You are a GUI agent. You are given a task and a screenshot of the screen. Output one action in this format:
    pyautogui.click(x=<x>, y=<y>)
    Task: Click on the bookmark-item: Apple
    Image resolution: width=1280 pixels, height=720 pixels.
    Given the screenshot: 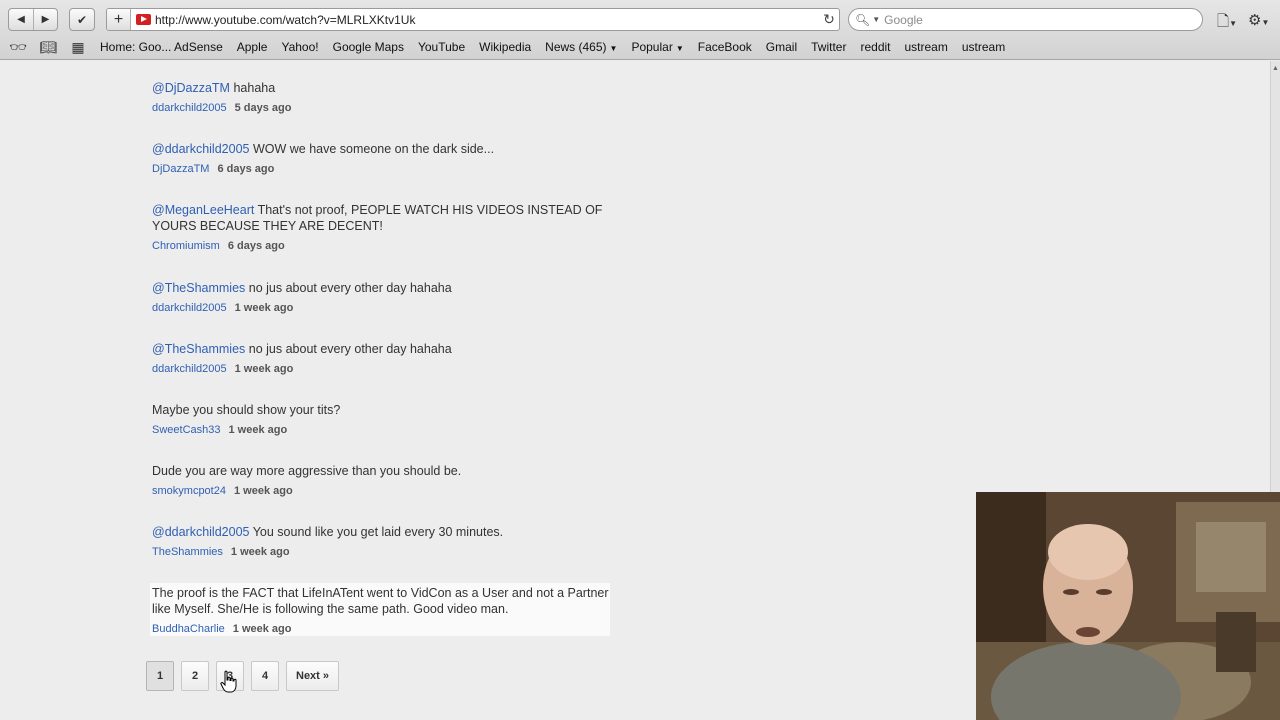 What is the action you would take?
    pyautogui.click(x=252, y=47)
    